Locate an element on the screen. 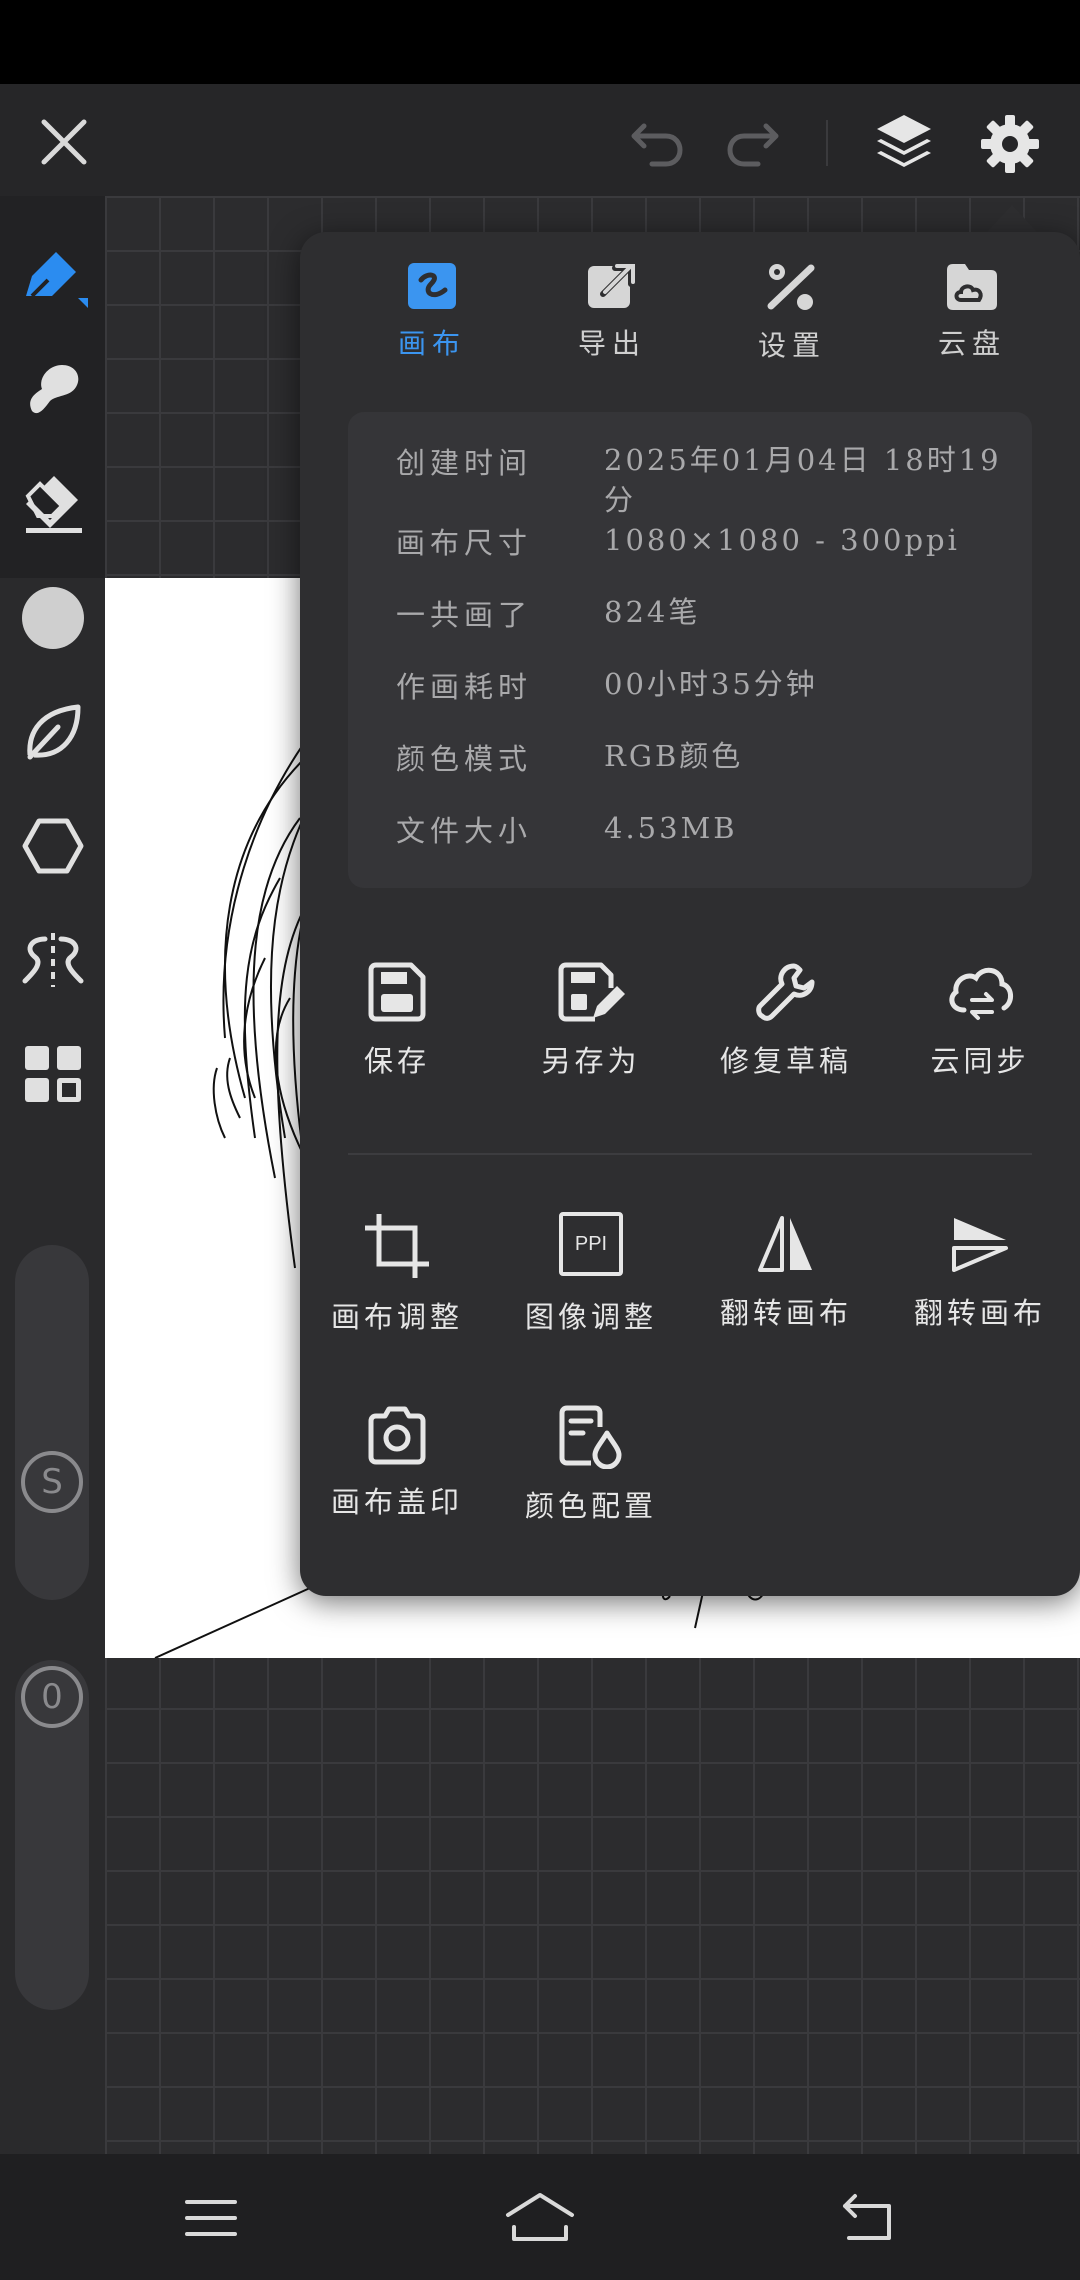  cloud-sync-icon is located at coordinates (981, 993).